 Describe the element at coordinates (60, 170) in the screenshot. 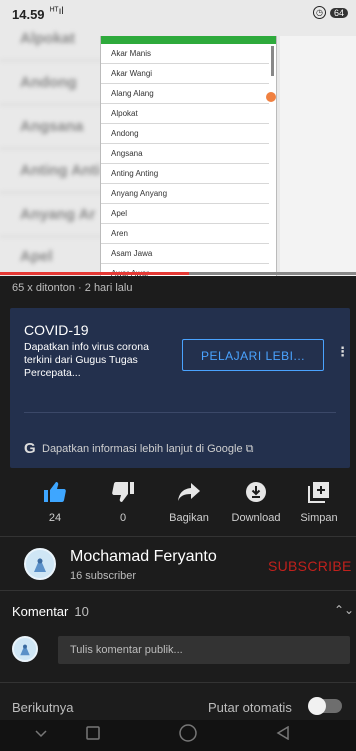

I see `bg-item: Anting Anti` at that location.